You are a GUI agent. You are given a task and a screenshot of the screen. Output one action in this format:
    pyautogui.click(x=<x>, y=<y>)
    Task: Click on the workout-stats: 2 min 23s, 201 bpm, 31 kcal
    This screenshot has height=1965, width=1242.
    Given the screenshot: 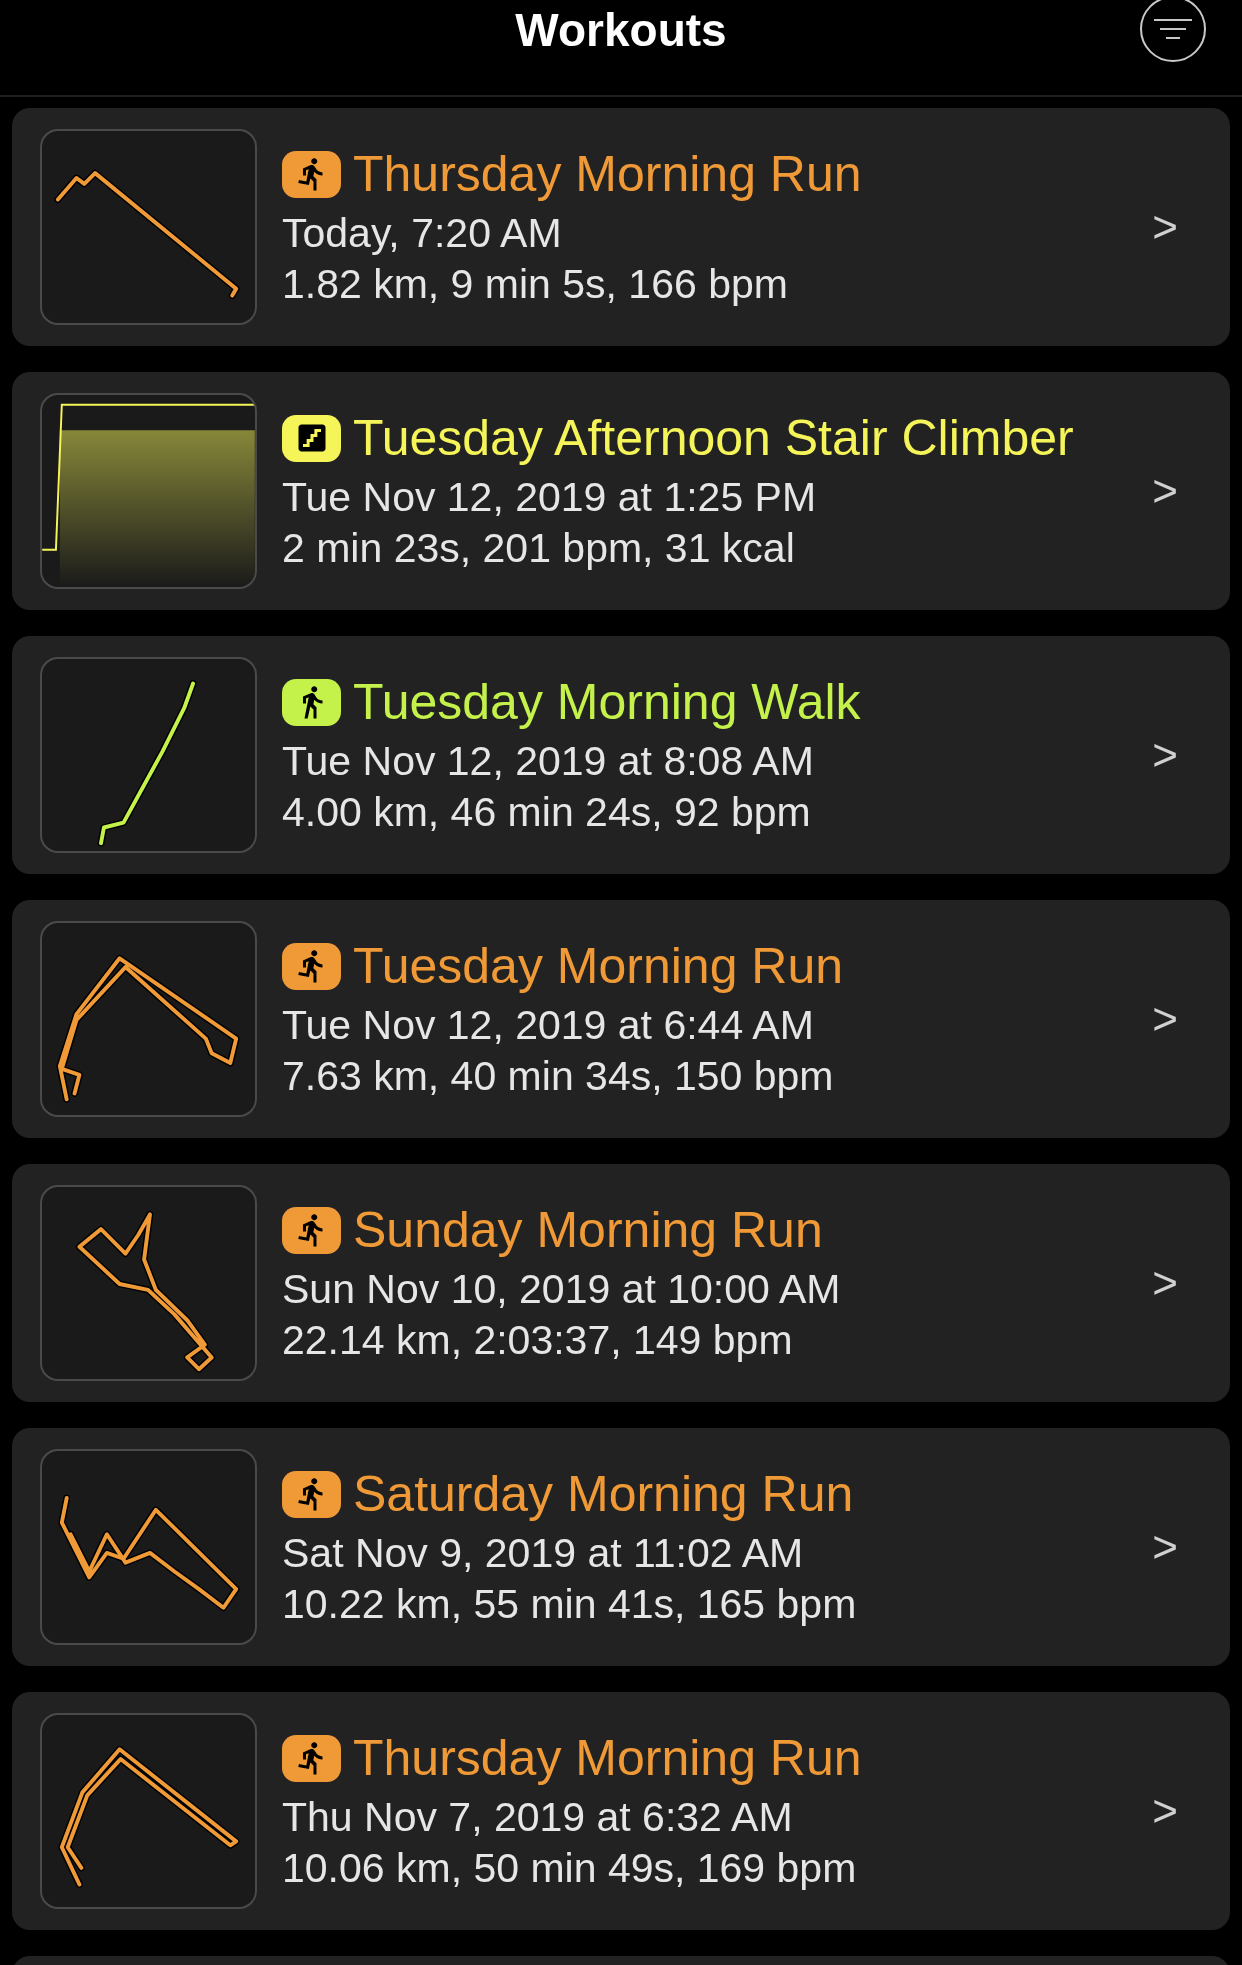 What is the action you would take?
    pyautogui.click(x=539, y=548)
    